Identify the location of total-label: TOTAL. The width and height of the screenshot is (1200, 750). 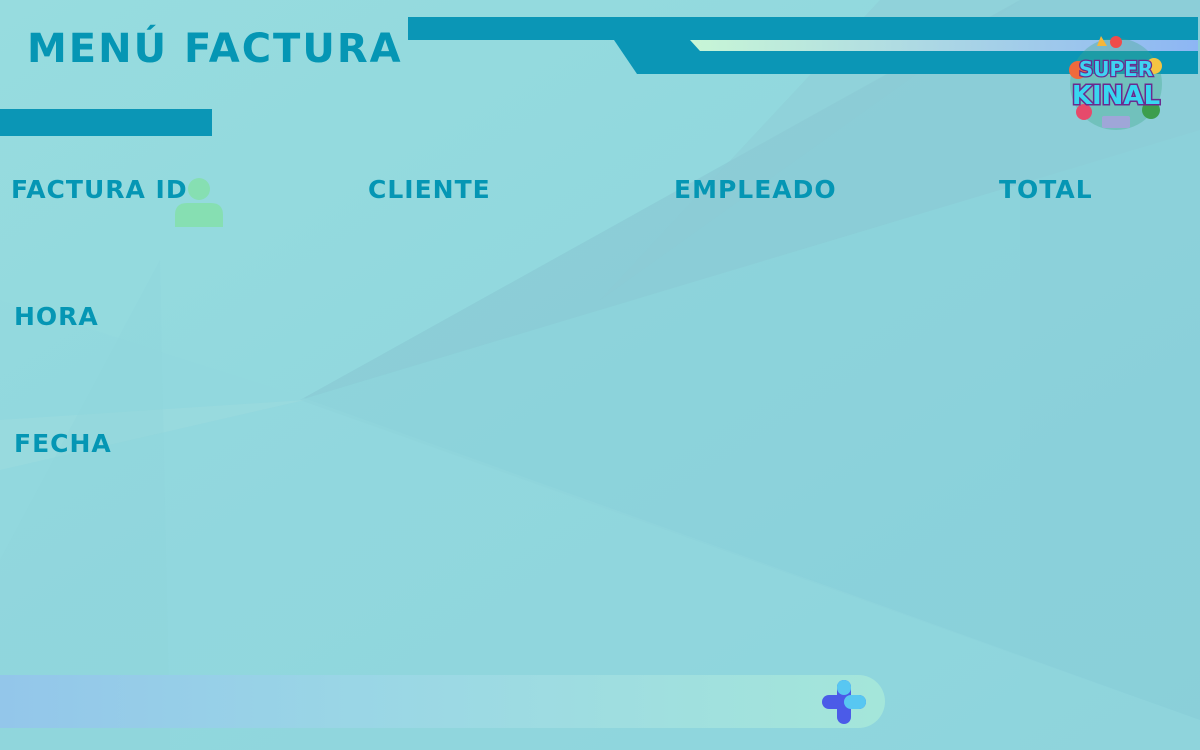
(1046, 189).